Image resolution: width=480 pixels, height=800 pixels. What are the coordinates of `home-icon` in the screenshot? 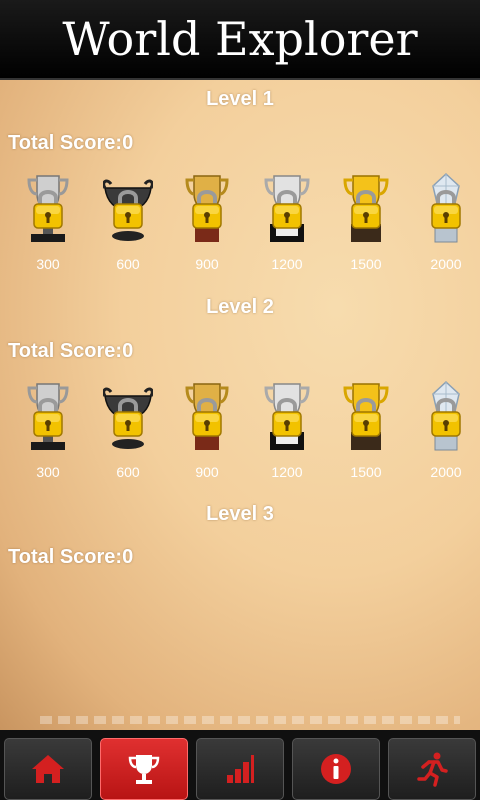 It's located at (48, 769).